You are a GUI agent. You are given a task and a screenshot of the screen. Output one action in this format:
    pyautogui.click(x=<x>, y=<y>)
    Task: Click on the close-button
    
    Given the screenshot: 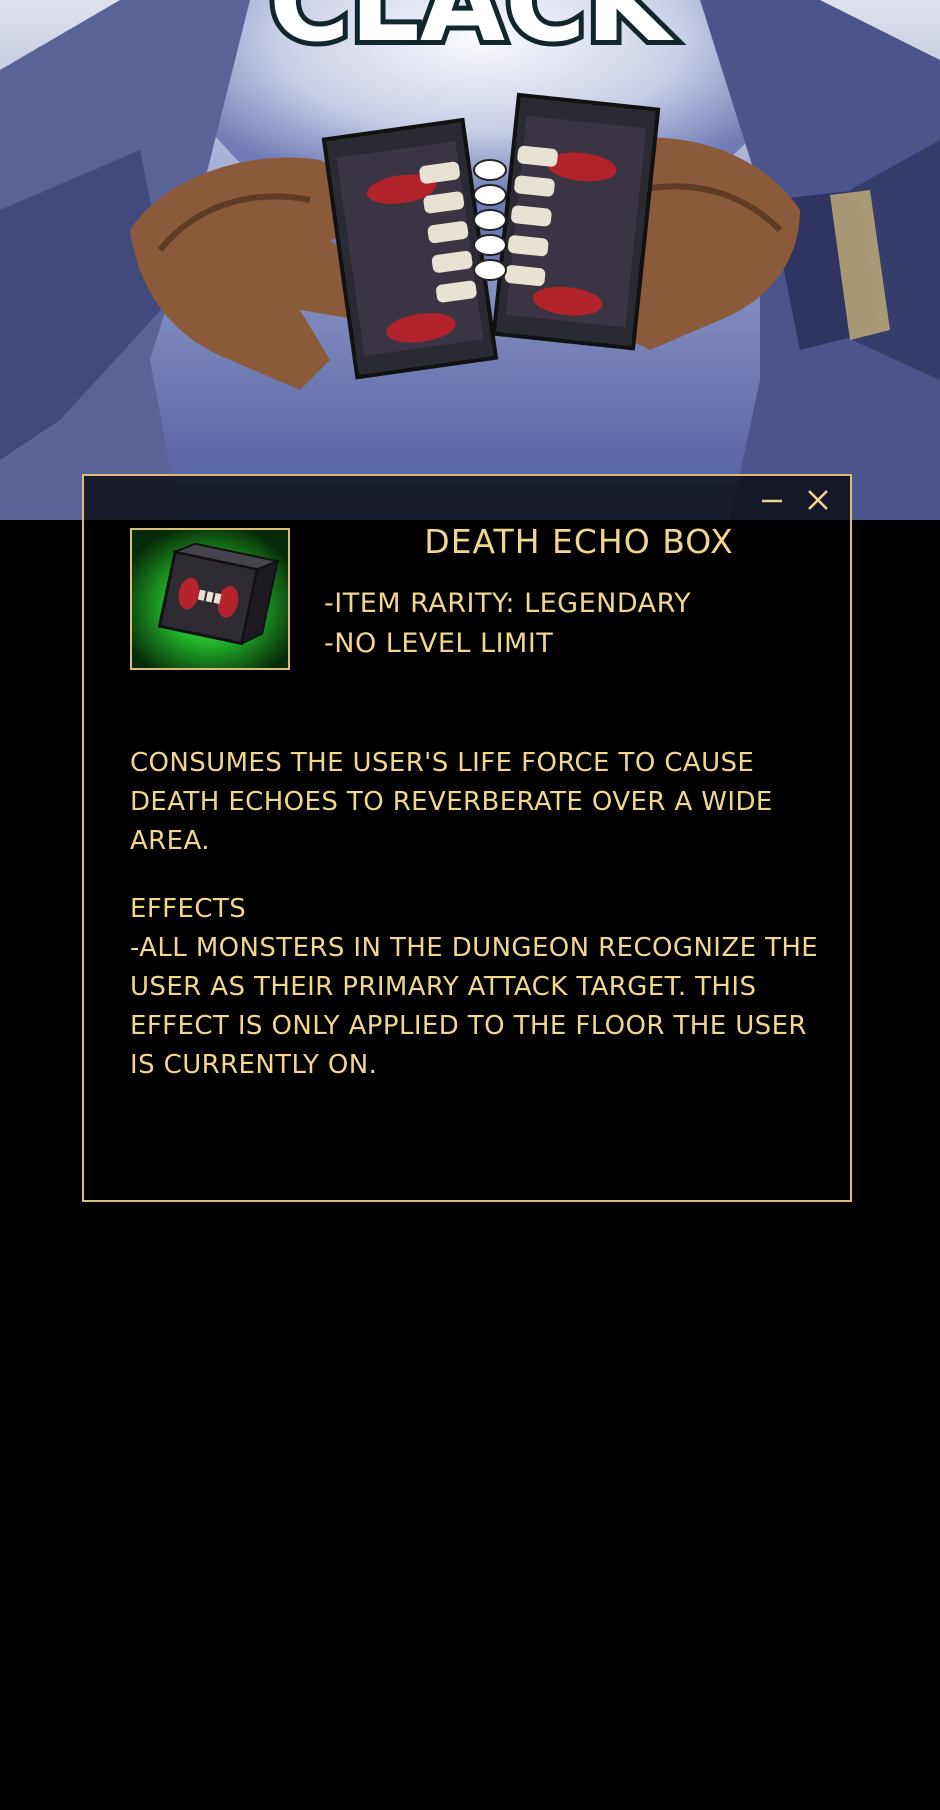 What is the action you would take?
    pyautogui.click(x=818, y=500)
    